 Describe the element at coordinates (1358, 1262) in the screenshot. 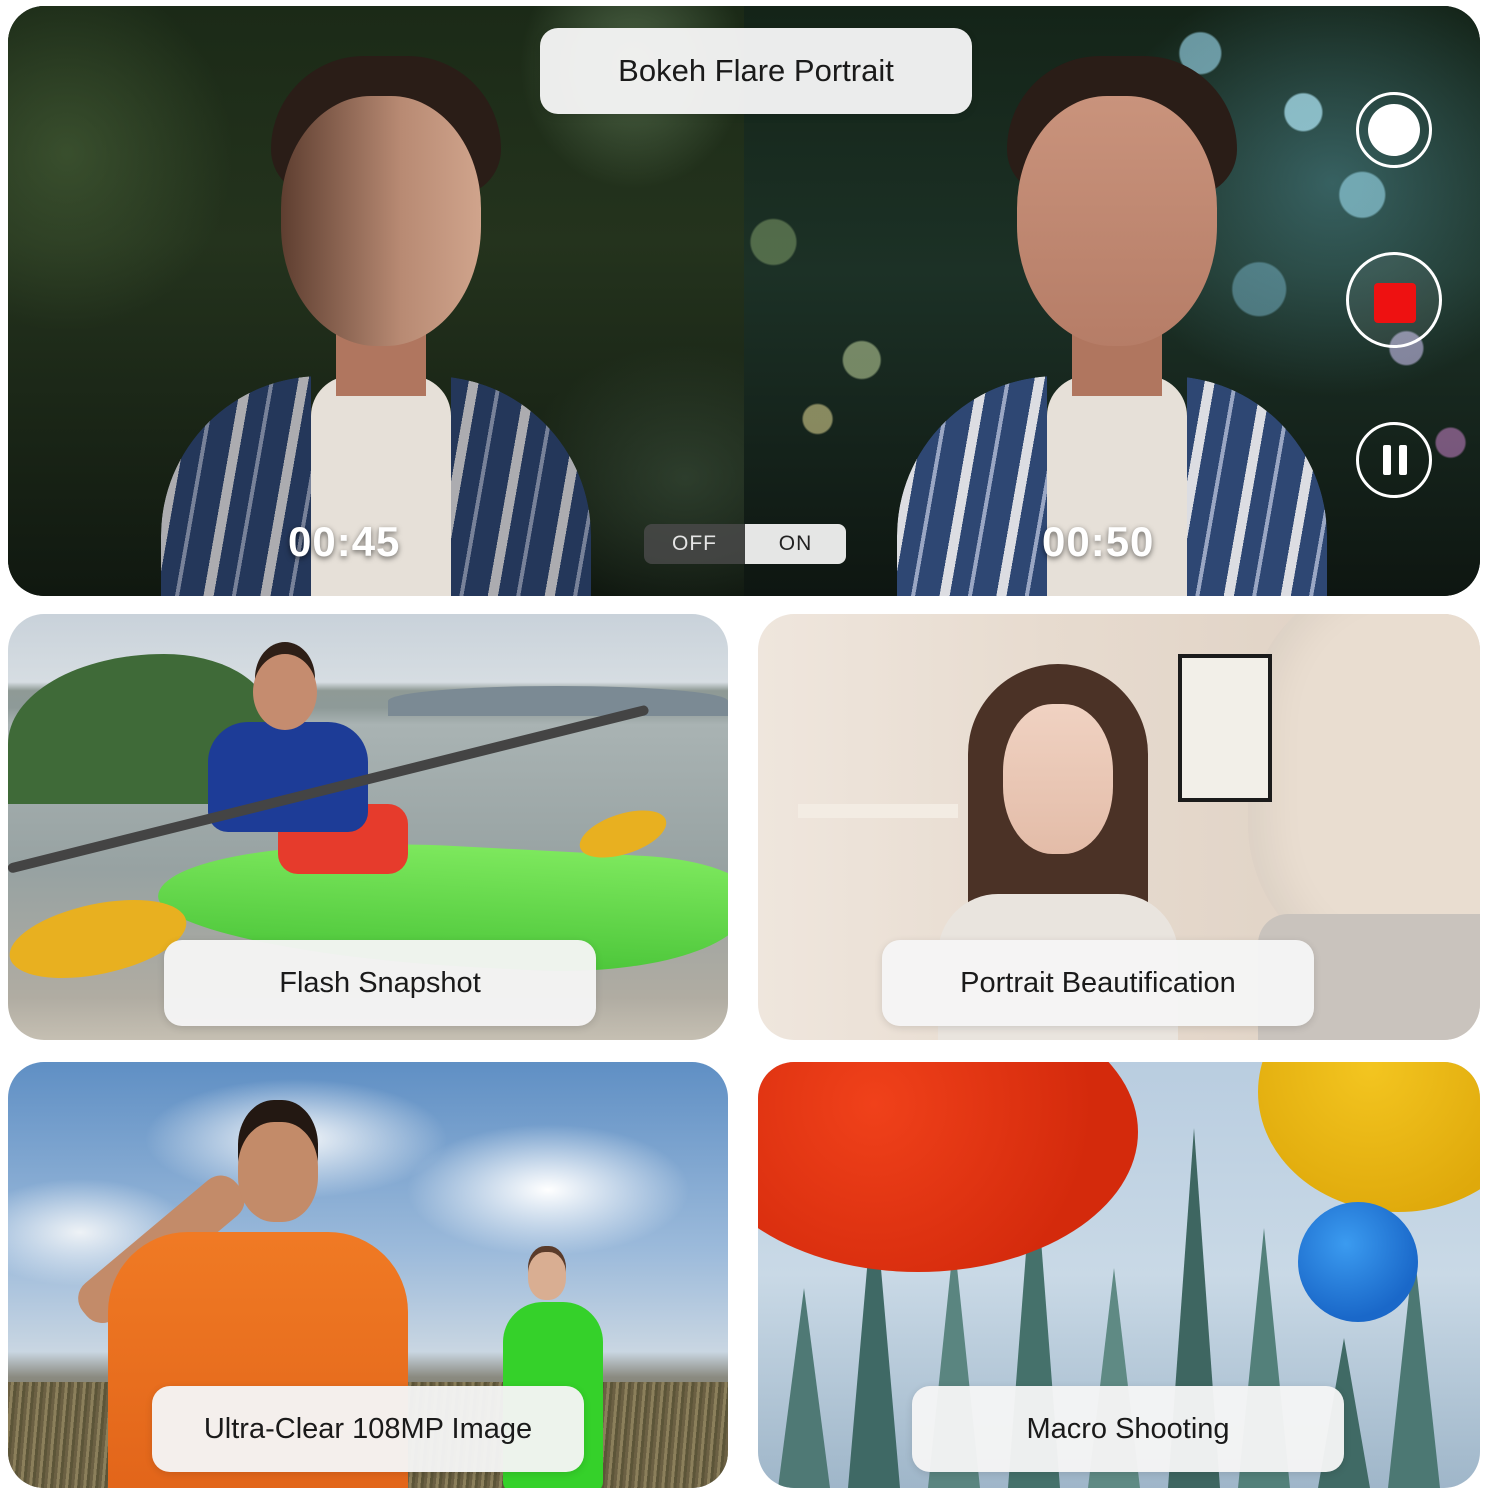

I see `blue-balloon` at that location.